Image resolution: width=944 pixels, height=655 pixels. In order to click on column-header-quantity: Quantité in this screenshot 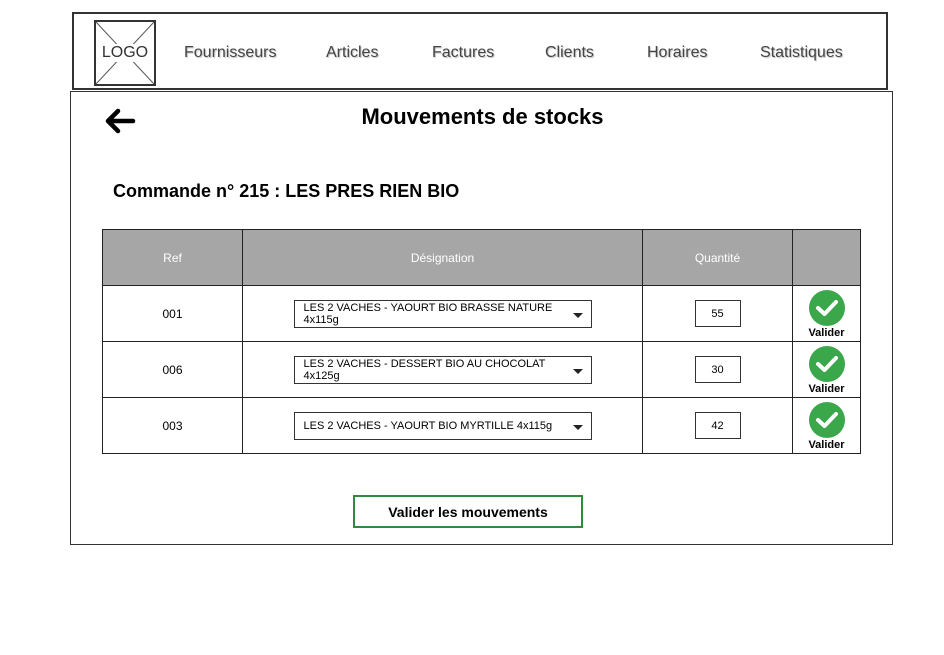, I will do `click(717, 257)`.